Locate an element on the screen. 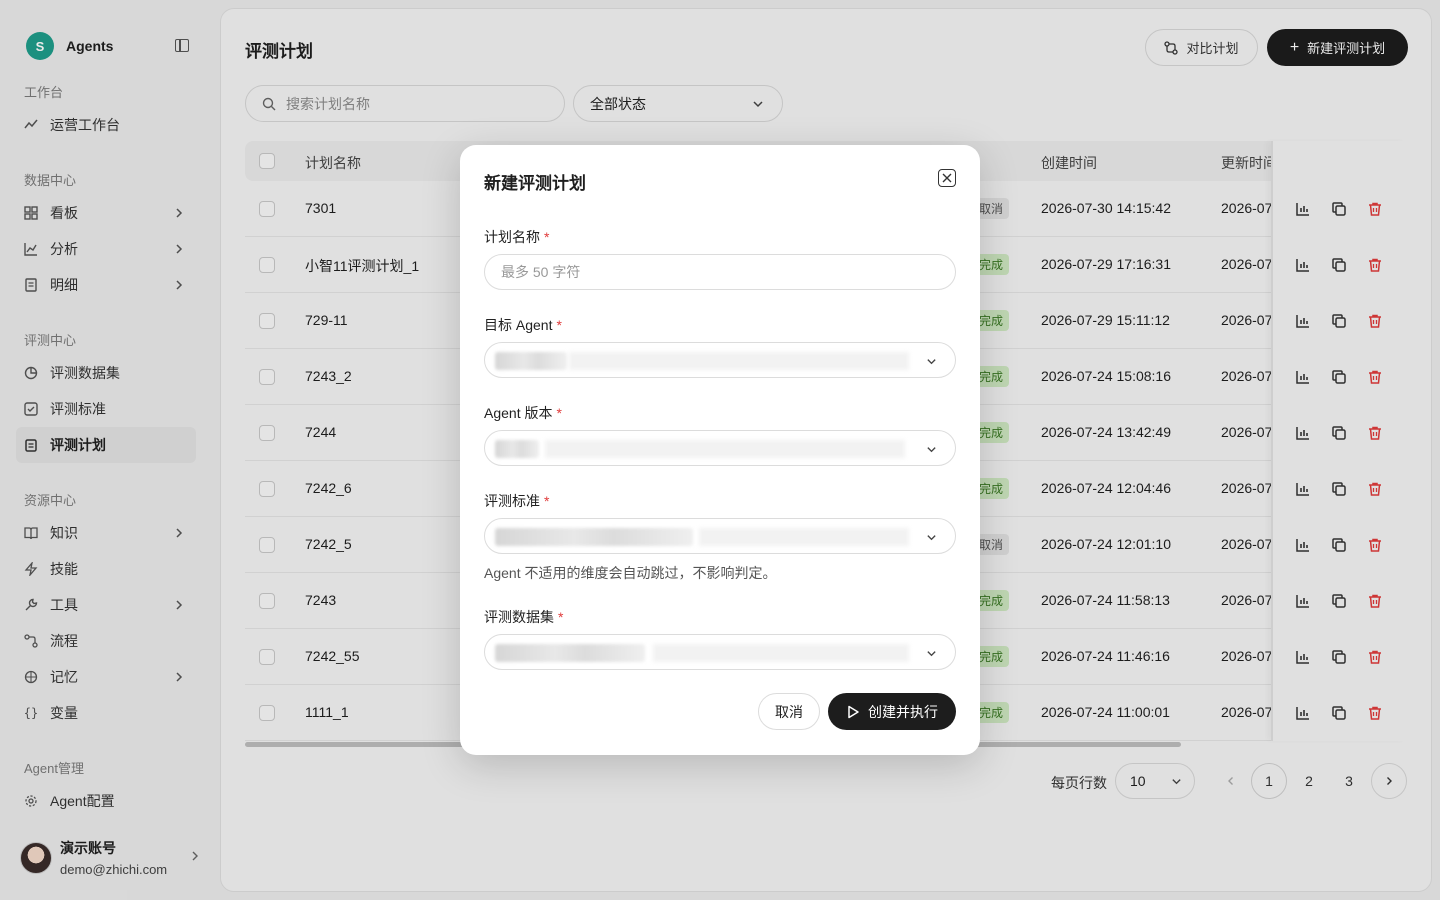 The height and width of the screenshot is (900, 1440). eval-standard-label: 评测标准 * is located at coordinates (517, 501).